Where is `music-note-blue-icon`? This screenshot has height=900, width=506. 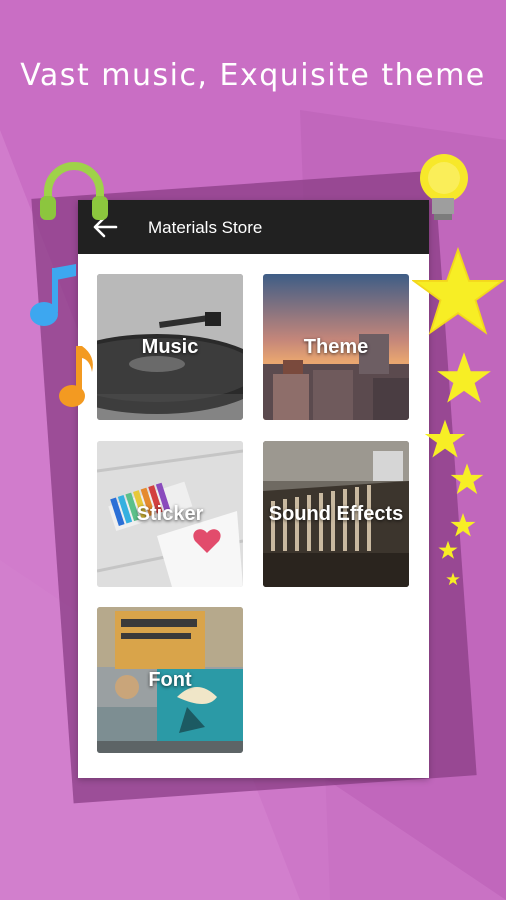
music-note-blue-icon is located at coordinates (53, 295).